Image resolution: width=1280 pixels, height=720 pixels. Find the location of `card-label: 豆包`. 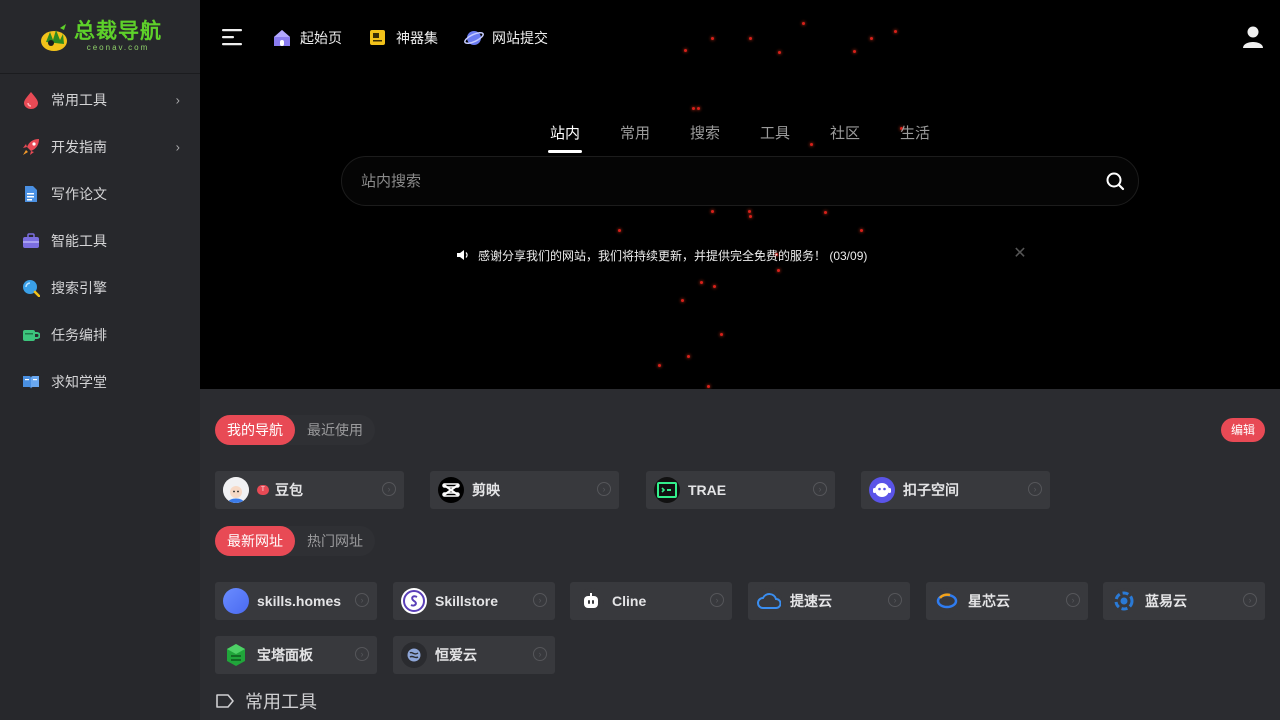

card-label: 豆包 is located at coordinates (289, 490).